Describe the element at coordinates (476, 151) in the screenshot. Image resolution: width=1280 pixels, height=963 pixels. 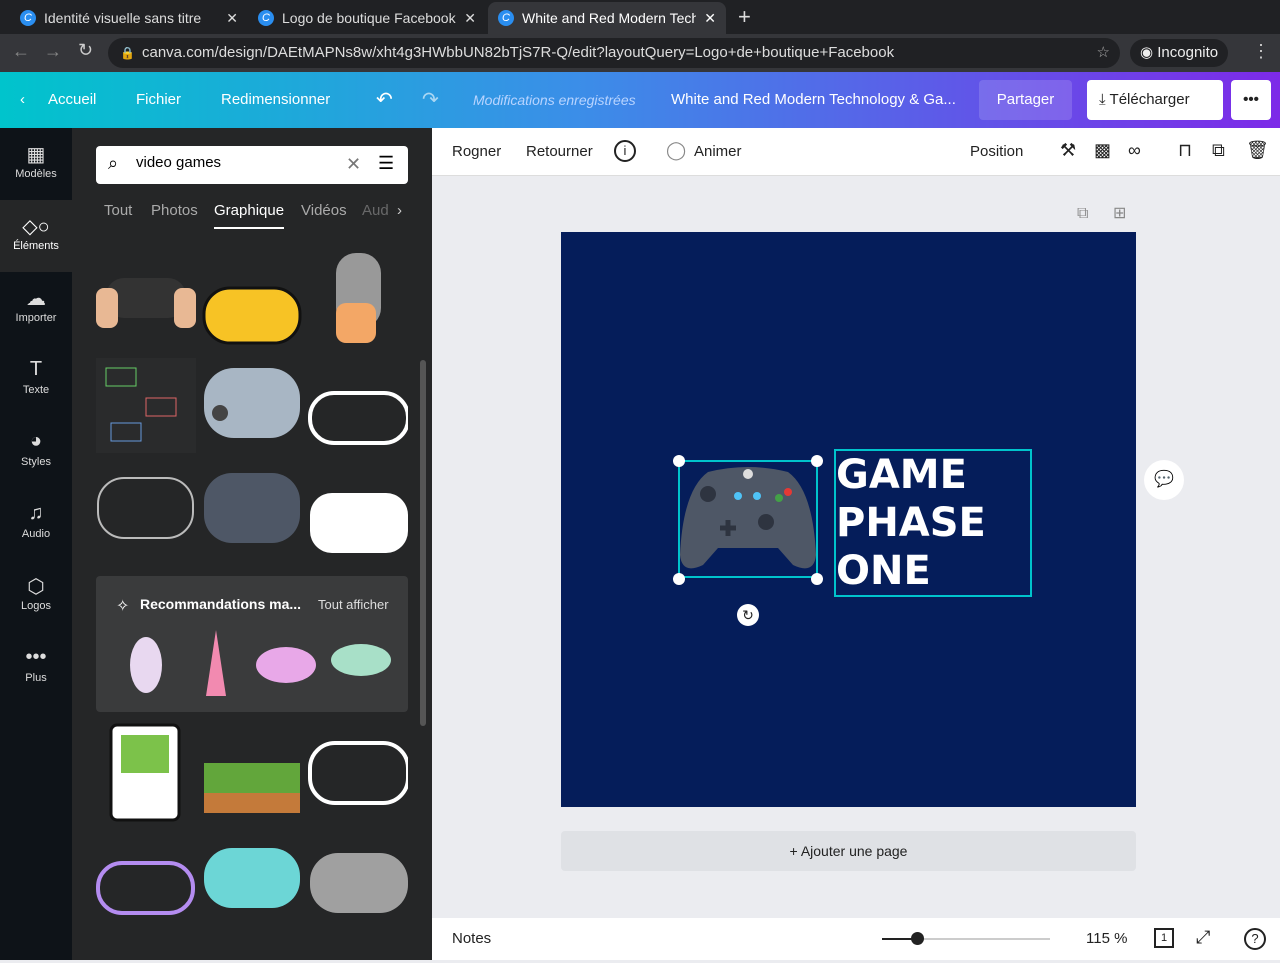
I see `crop-button: Rogner` at that location.